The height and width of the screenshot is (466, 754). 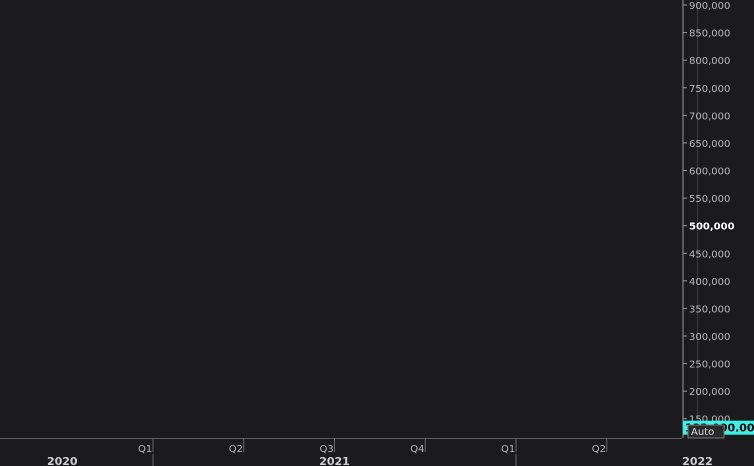 I want to click on y-tick-label: 450,000, so click(x=709, y=254).